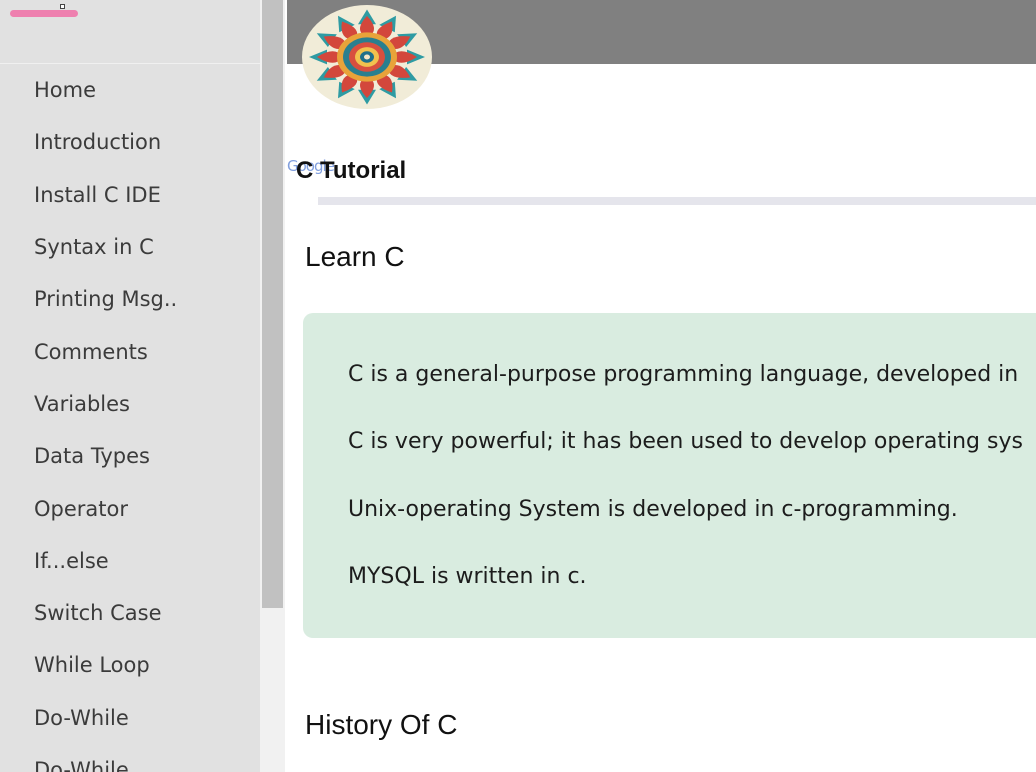 This screenshot has height=772, width=1036. What do you see at coordinates (130, 142) in the screenshot?
I see `sidebar-item-introduction: Introduction` at bounding box center [130, 142].